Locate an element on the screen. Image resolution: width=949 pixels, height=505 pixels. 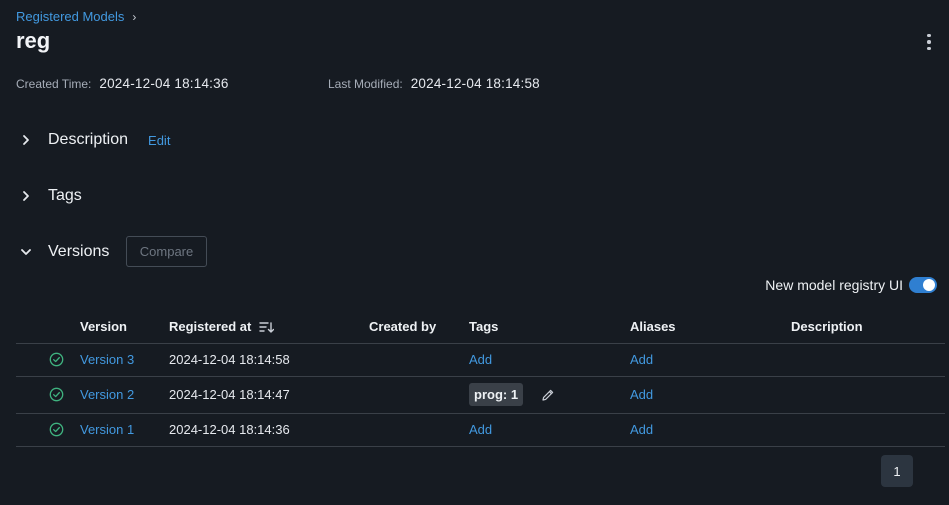
aliases-column-header: Aliases is located at coordinates (710, 327).